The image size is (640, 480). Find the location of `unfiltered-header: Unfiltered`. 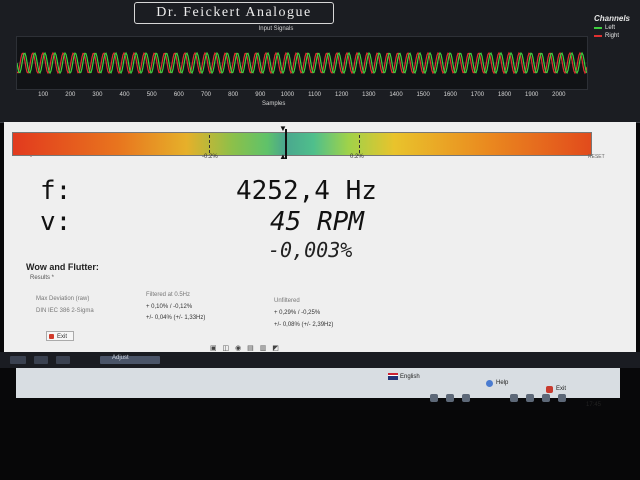

unfiltered-header: Unfiltered is located at coordinates (287, 301).